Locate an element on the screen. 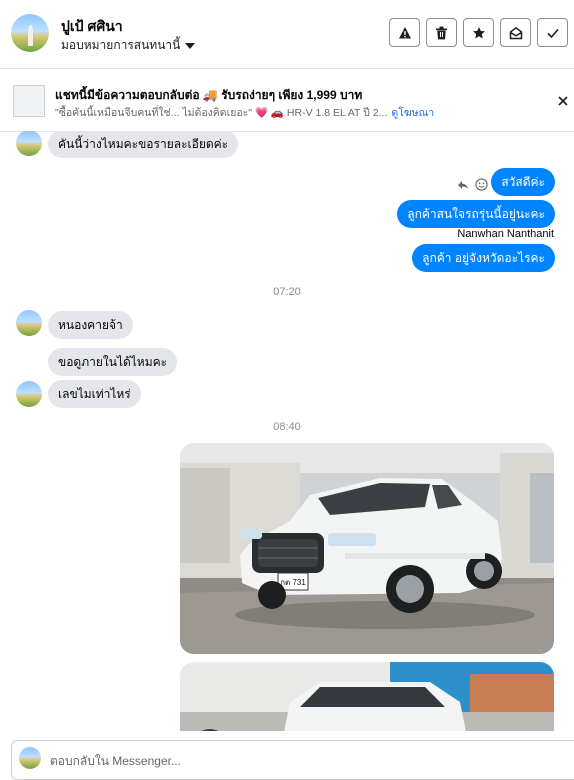 This screenshot has height=780, width=574. incoming-message: ขอดูภายในได้ไหมคะ is located at coordinates (113, 362).